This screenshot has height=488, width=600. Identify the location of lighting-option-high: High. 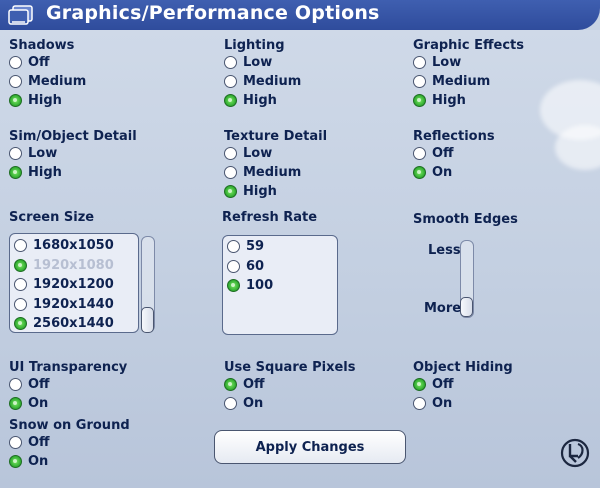
(262, 100).